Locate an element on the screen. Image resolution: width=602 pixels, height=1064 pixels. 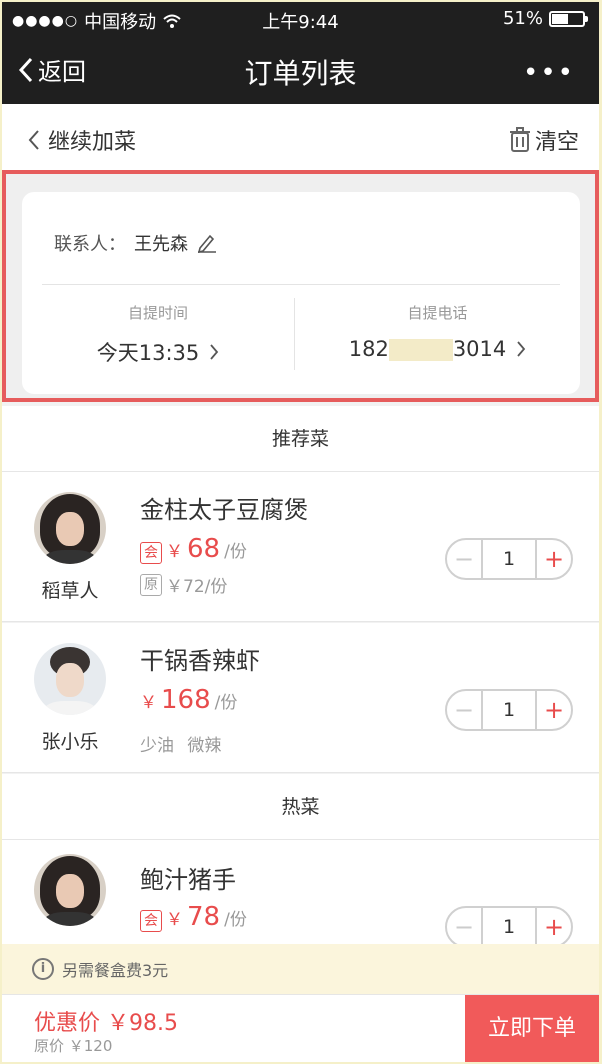
phone-redaction is located at coordinates (420, 350).